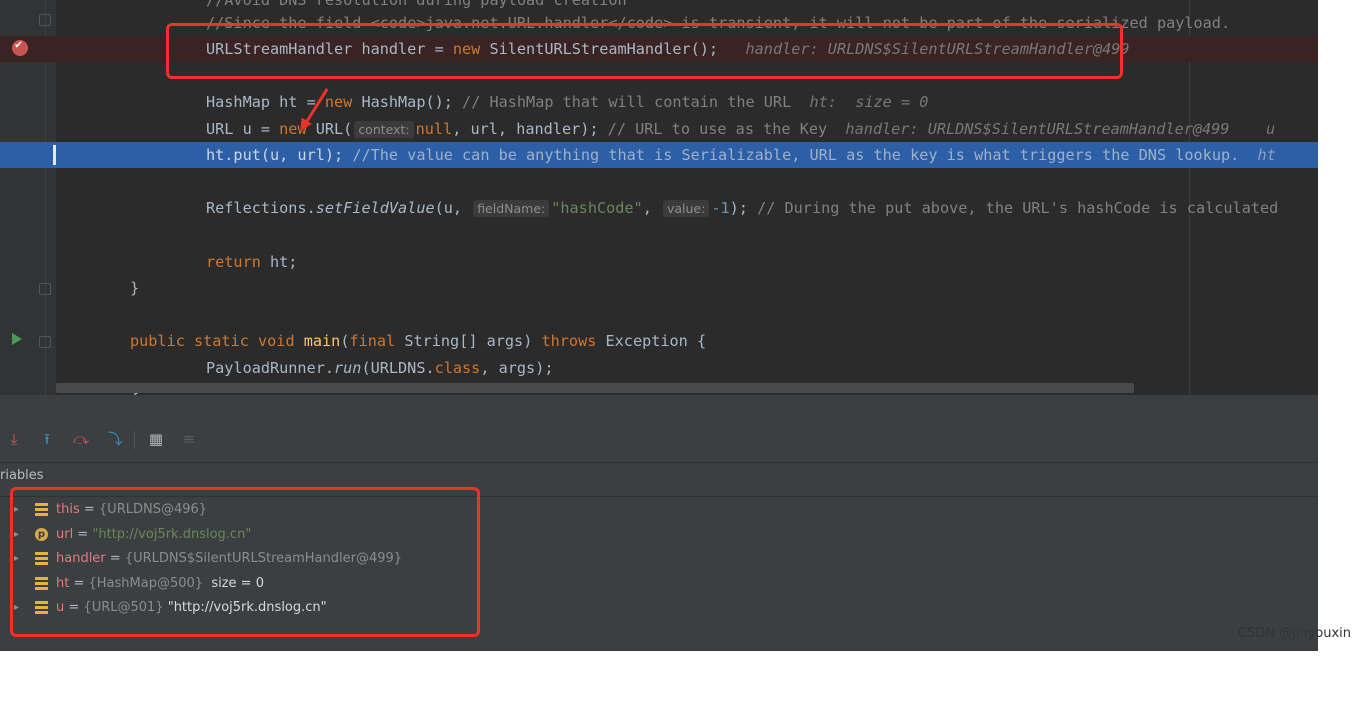 Image resolution: width=1361 pixels, height=716 pixels. What do you see at coordinates (279, 262) in the screenshot?
I see `code-text: ht;` at bounding box center [279, 262].